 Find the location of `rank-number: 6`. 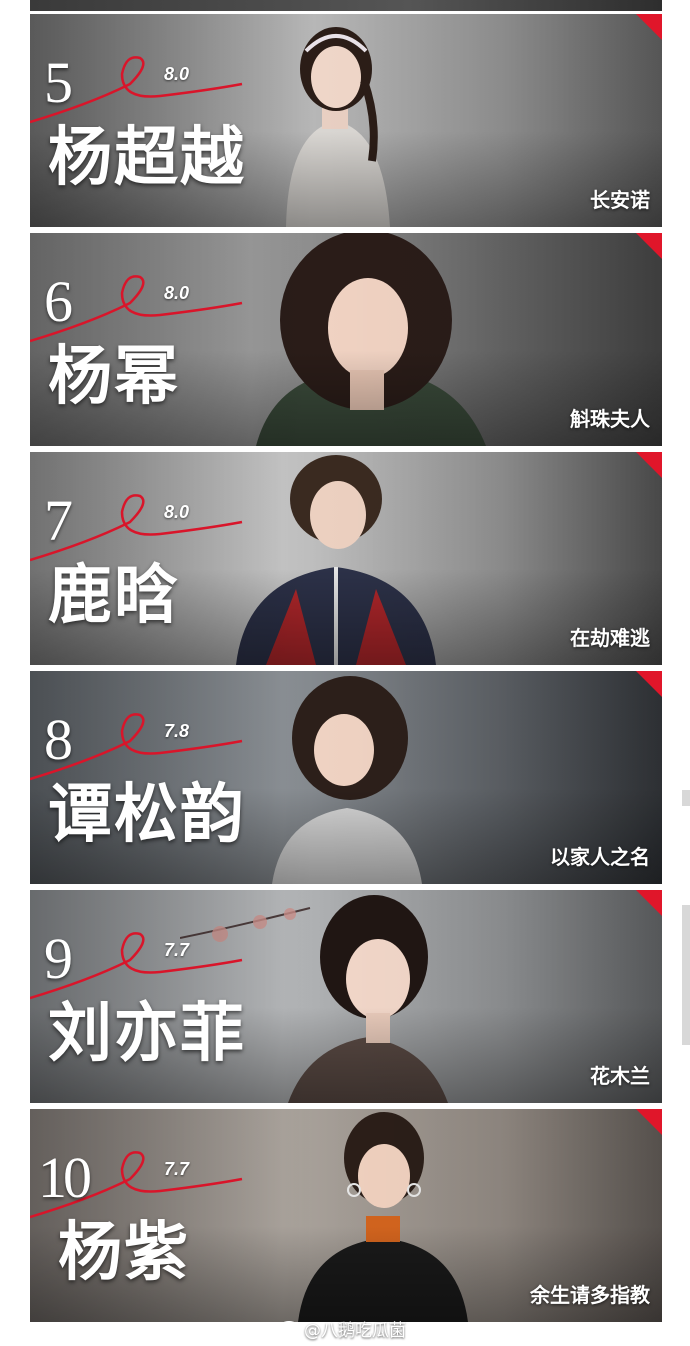

rank-number: 6 is located at coordinates (58, 301).